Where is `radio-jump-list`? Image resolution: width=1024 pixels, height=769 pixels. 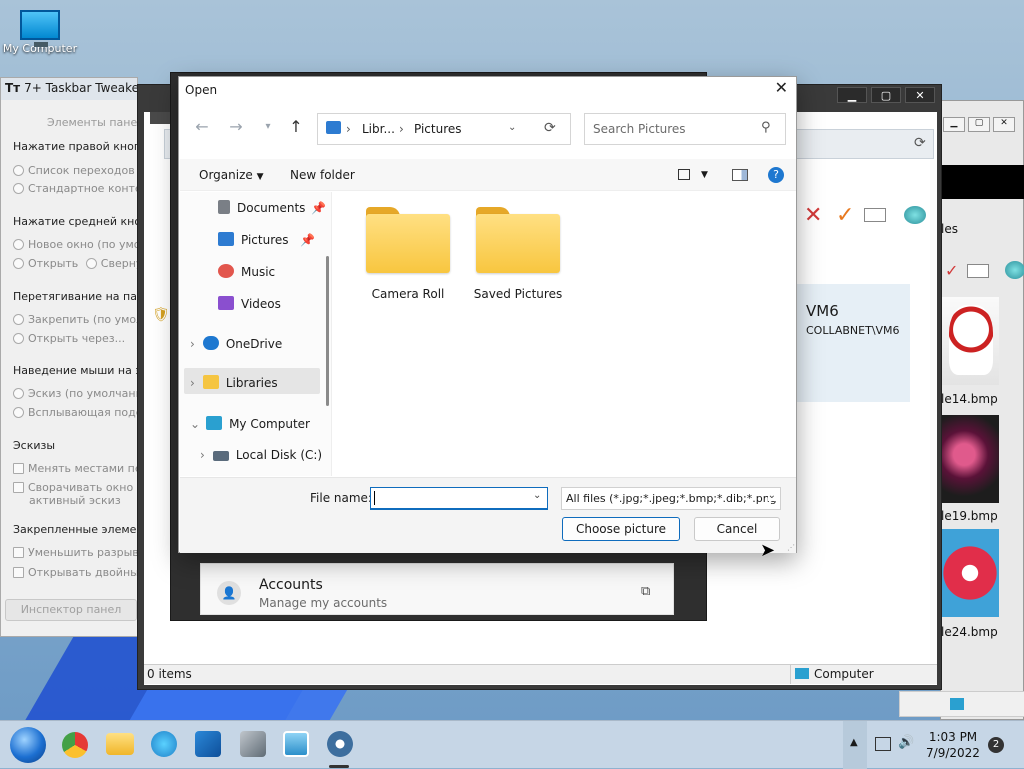
radio-jump-list is located at coordinates (18, 170).